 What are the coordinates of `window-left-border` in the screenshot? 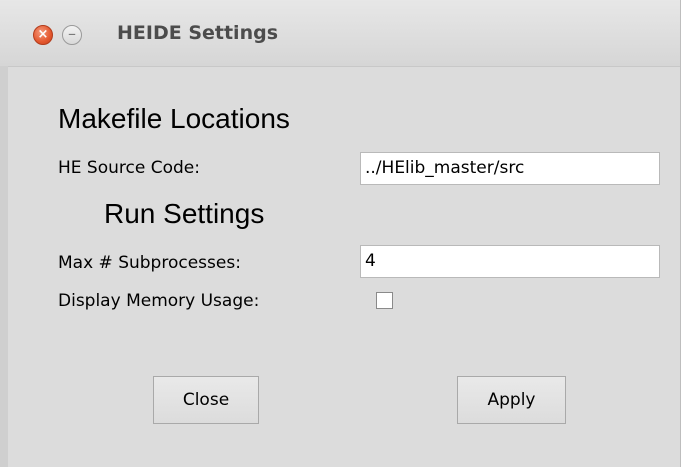 It's located at (4, 266).